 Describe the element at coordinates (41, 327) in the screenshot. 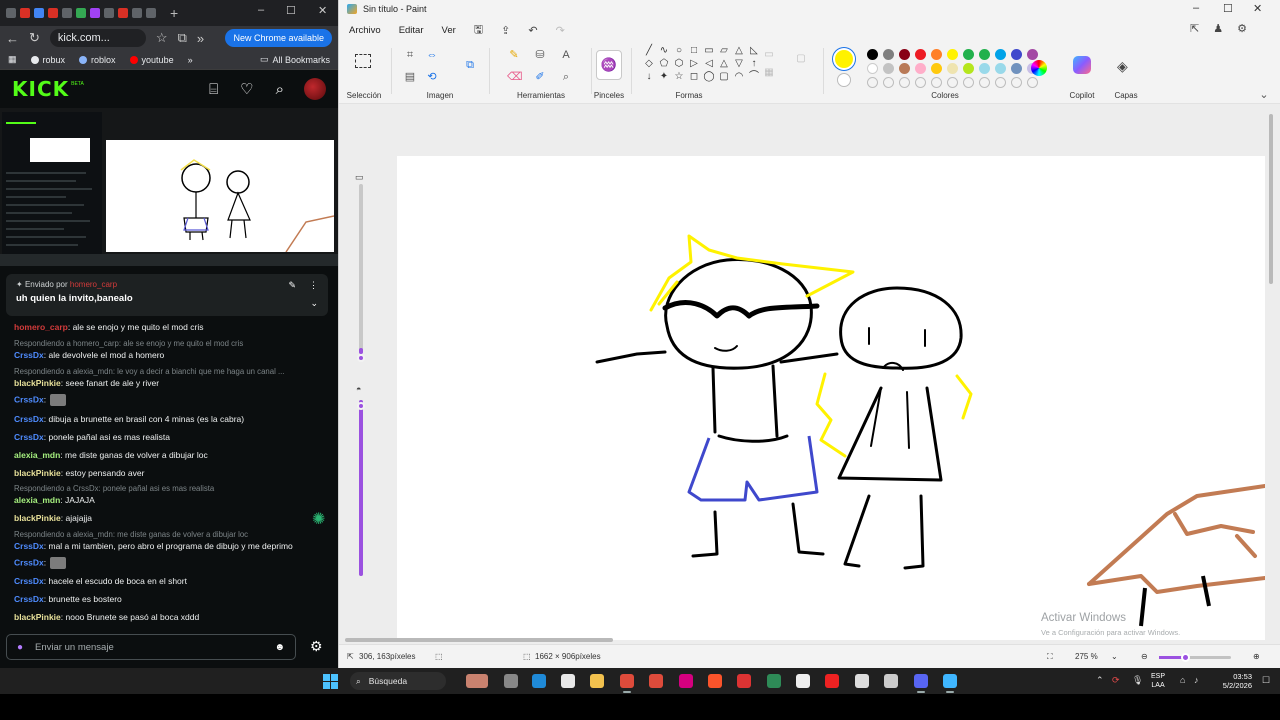

I see `chat-username: homero_carp` at that location.